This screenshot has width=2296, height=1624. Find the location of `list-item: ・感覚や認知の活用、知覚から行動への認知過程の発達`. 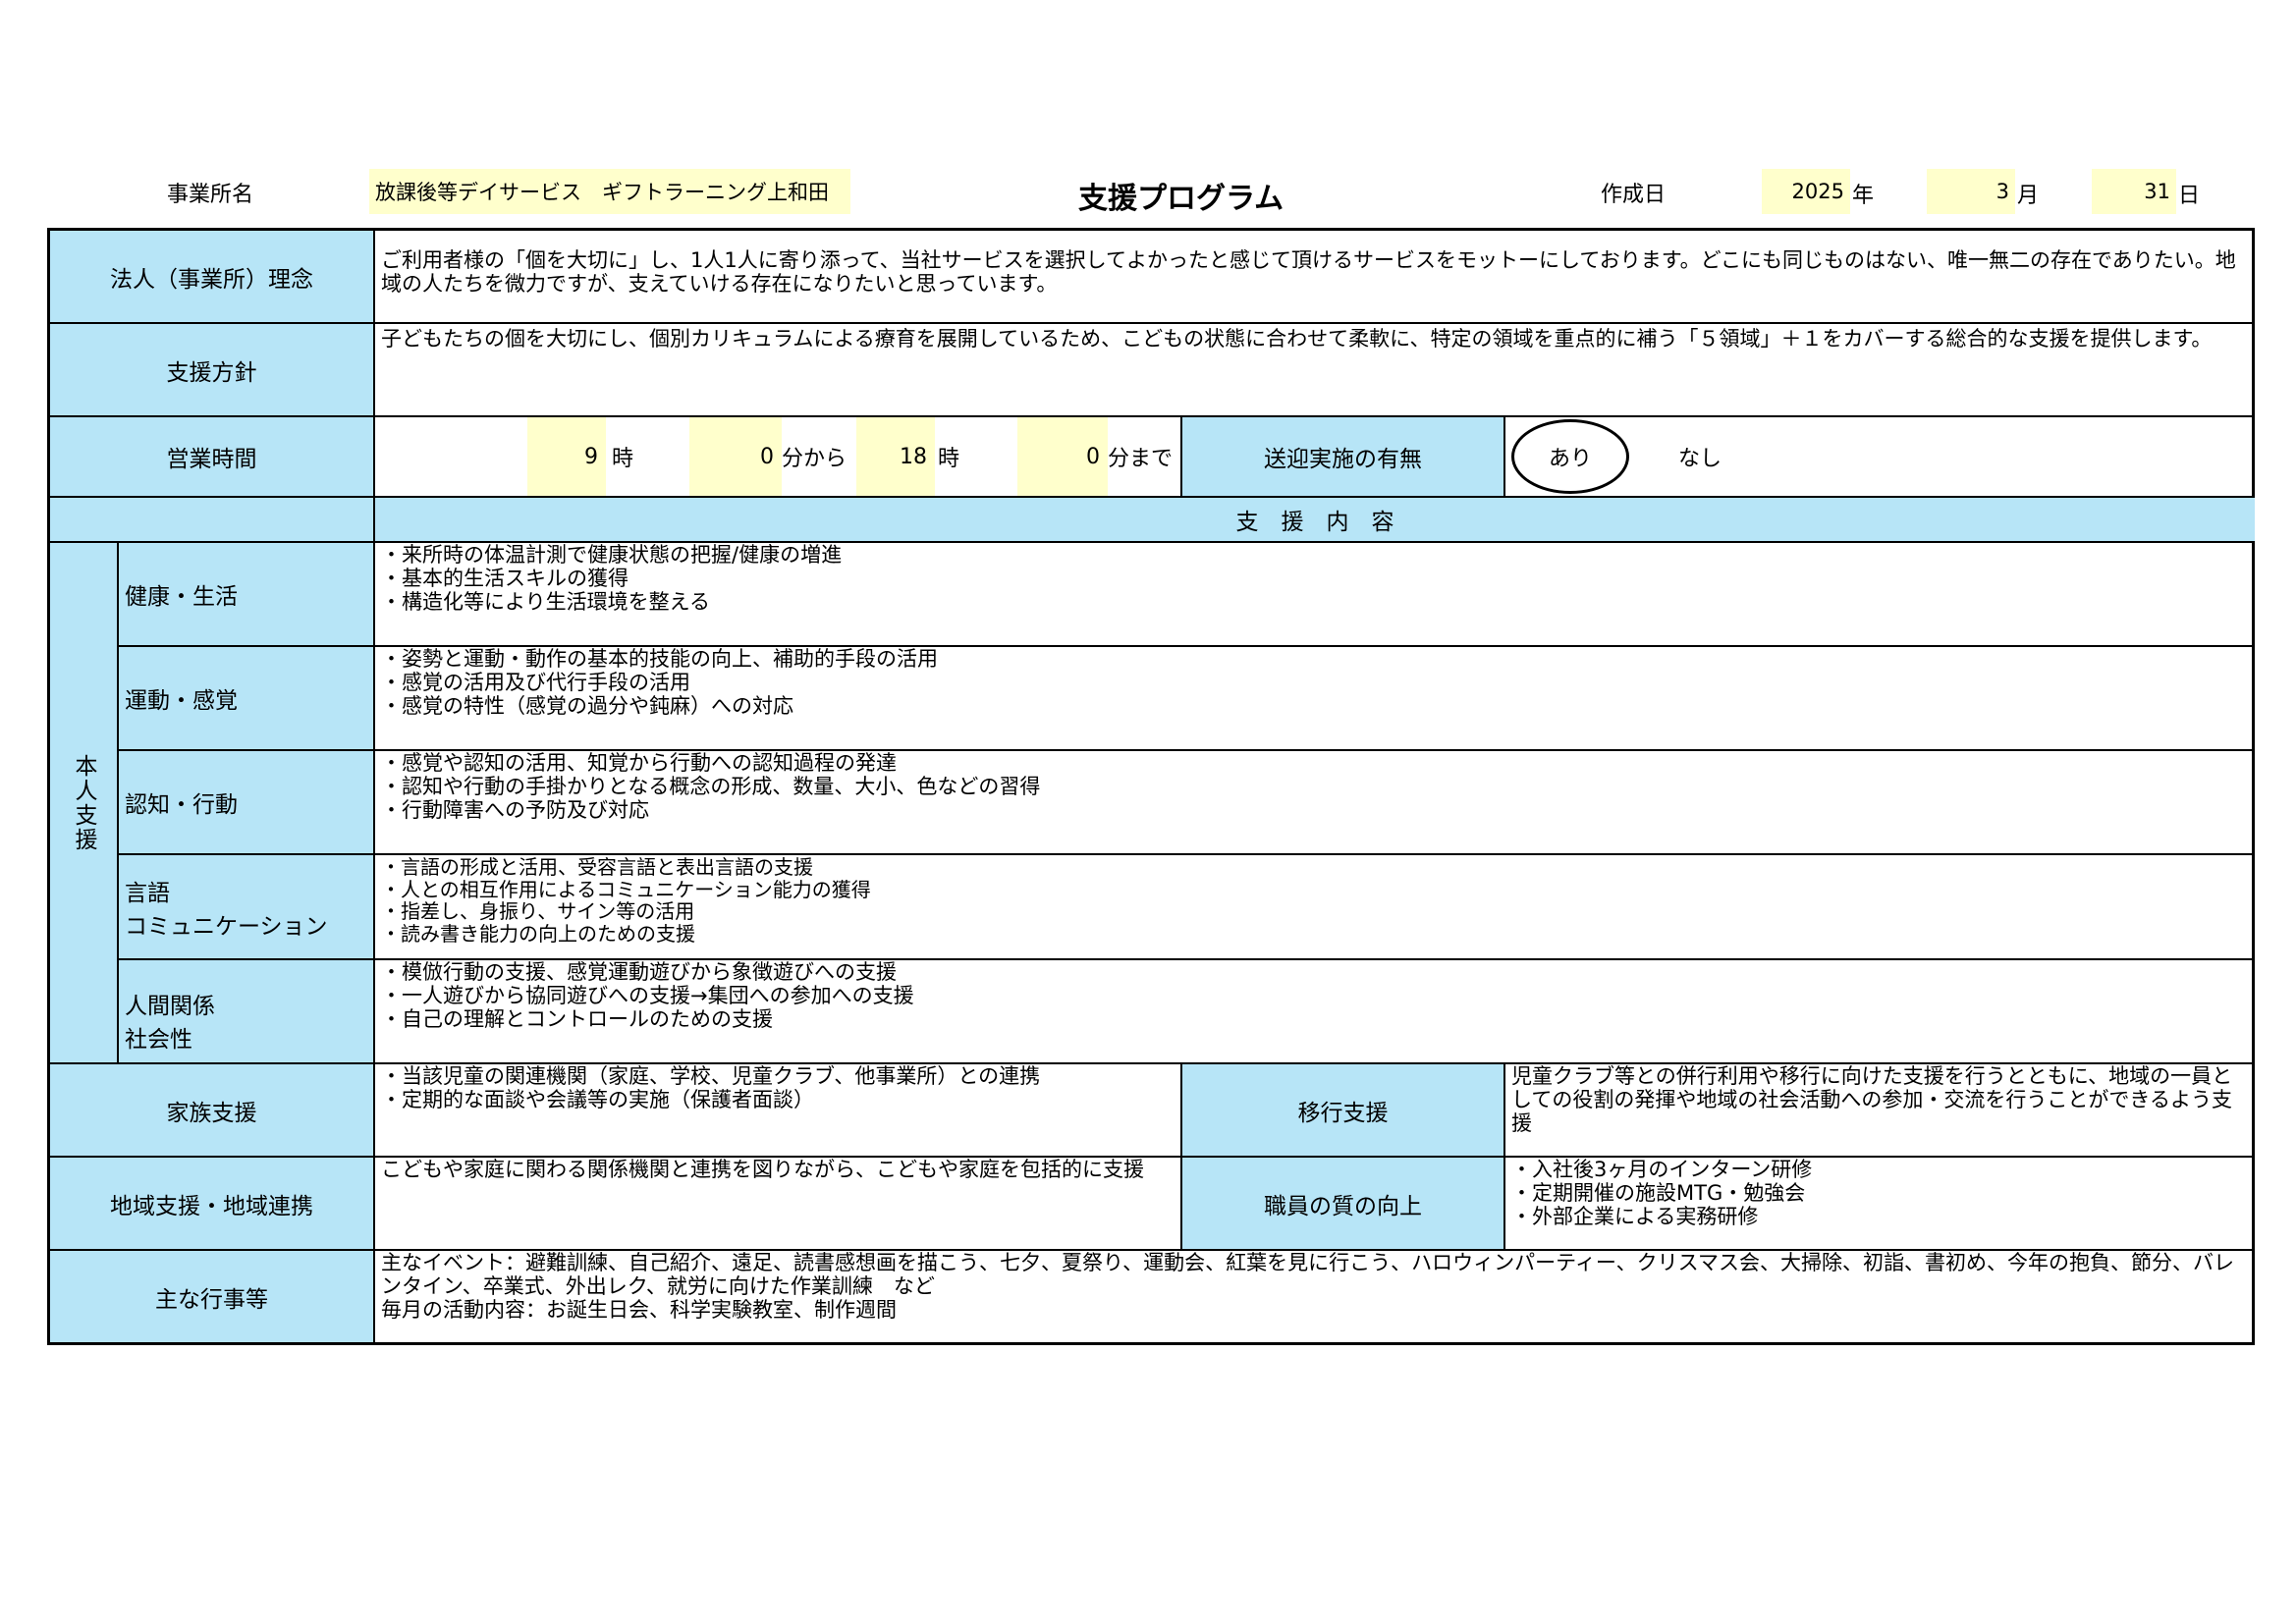

list-item: ・感覚や認知の活用、知覚から行動への認知過程の発達 is located at coordinates (639, 763).